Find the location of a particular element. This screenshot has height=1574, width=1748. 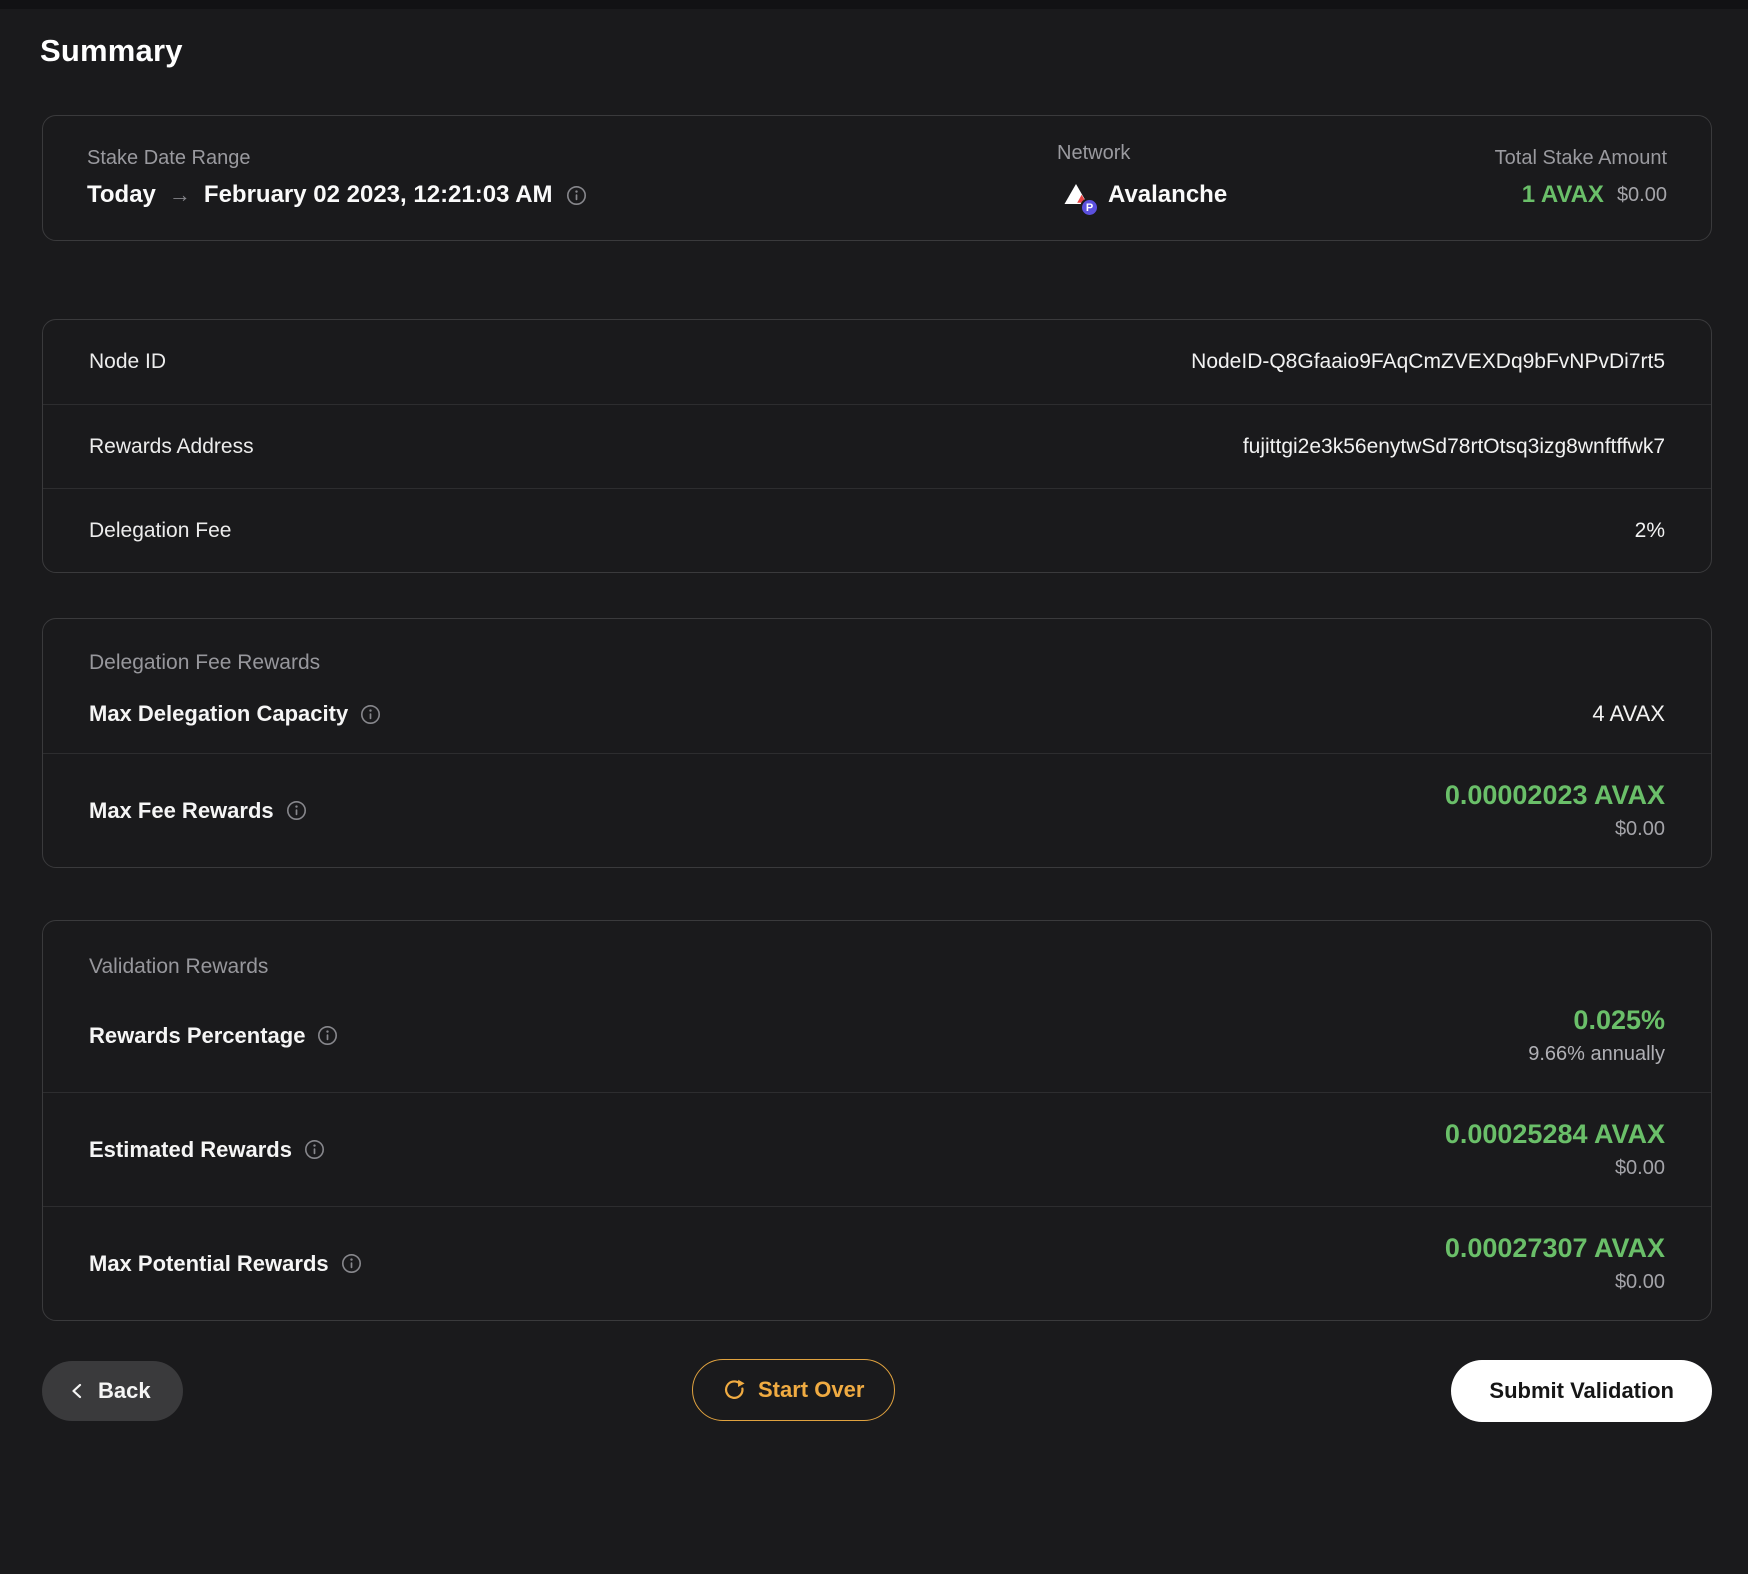

start-over-button: Start Over is located at coordinates (794, 1390).